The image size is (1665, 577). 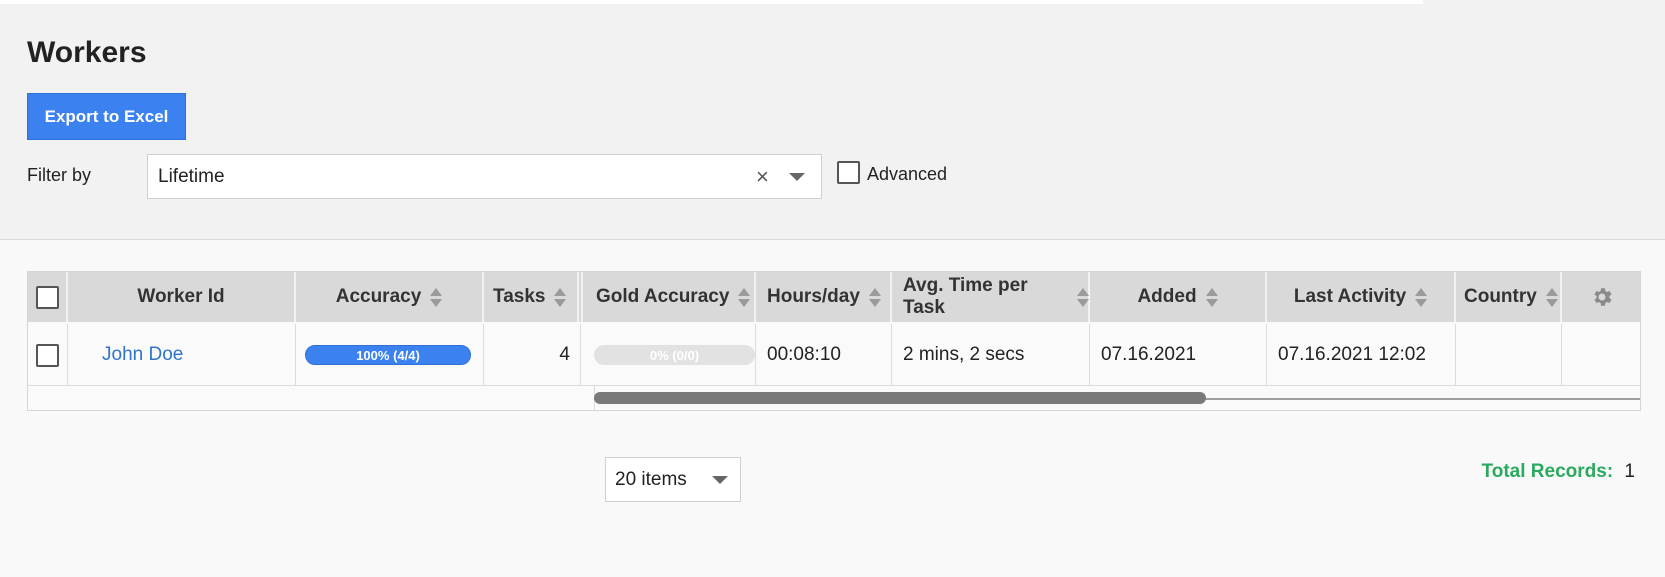 I want to click on filter-value: Lifetime, so click(x=191, y=176).